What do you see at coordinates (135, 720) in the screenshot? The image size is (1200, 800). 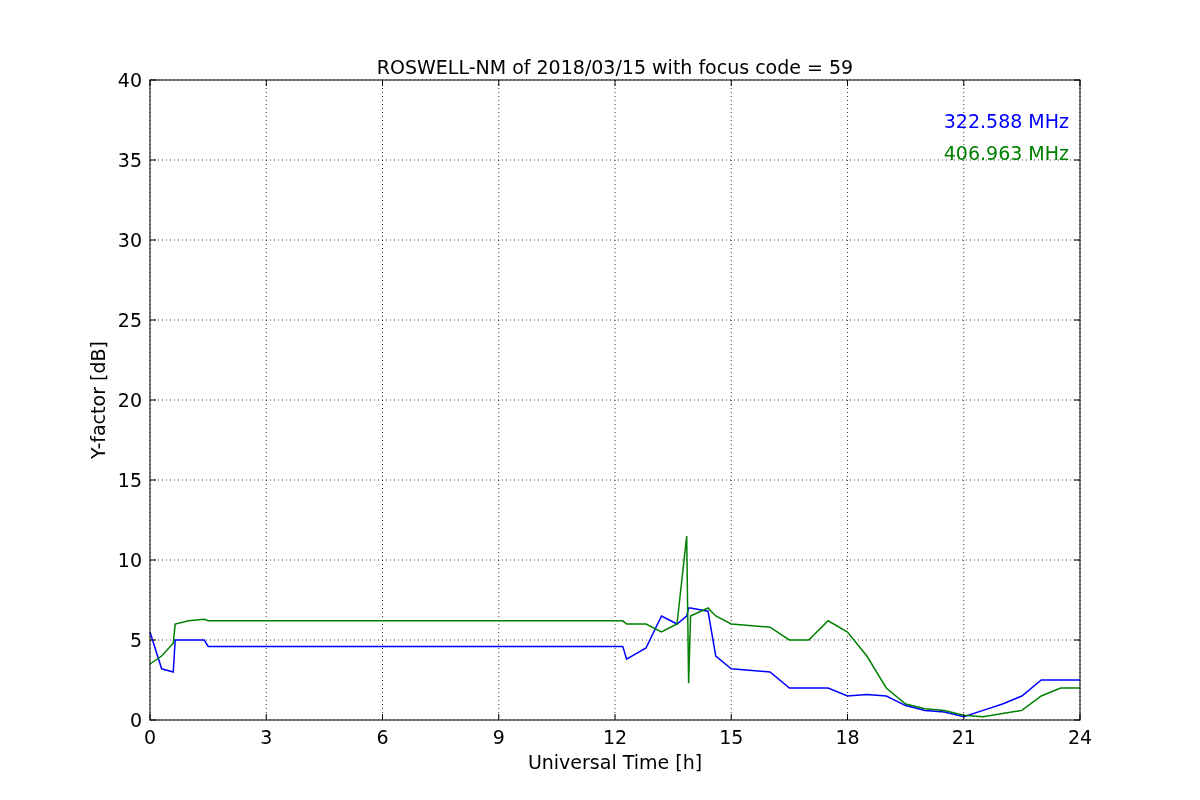 I see `y-tick-label: 0` at bounding box center [135, 720].